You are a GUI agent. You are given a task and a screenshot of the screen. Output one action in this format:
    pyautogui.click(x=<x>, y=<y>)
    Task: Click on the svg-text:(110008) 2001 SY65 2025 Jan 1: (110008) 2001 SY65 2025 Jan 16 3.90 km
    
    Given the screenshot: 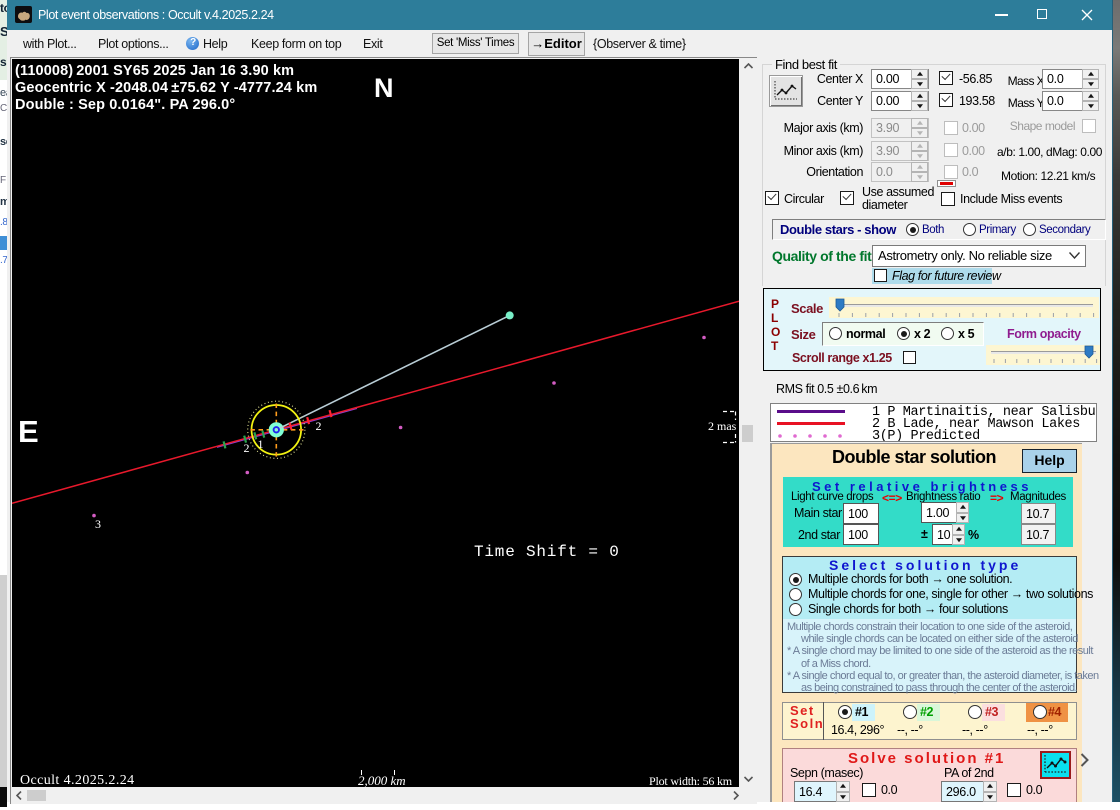 What is the action you would take?
    pyautogui.click(x=154, y=71)
    